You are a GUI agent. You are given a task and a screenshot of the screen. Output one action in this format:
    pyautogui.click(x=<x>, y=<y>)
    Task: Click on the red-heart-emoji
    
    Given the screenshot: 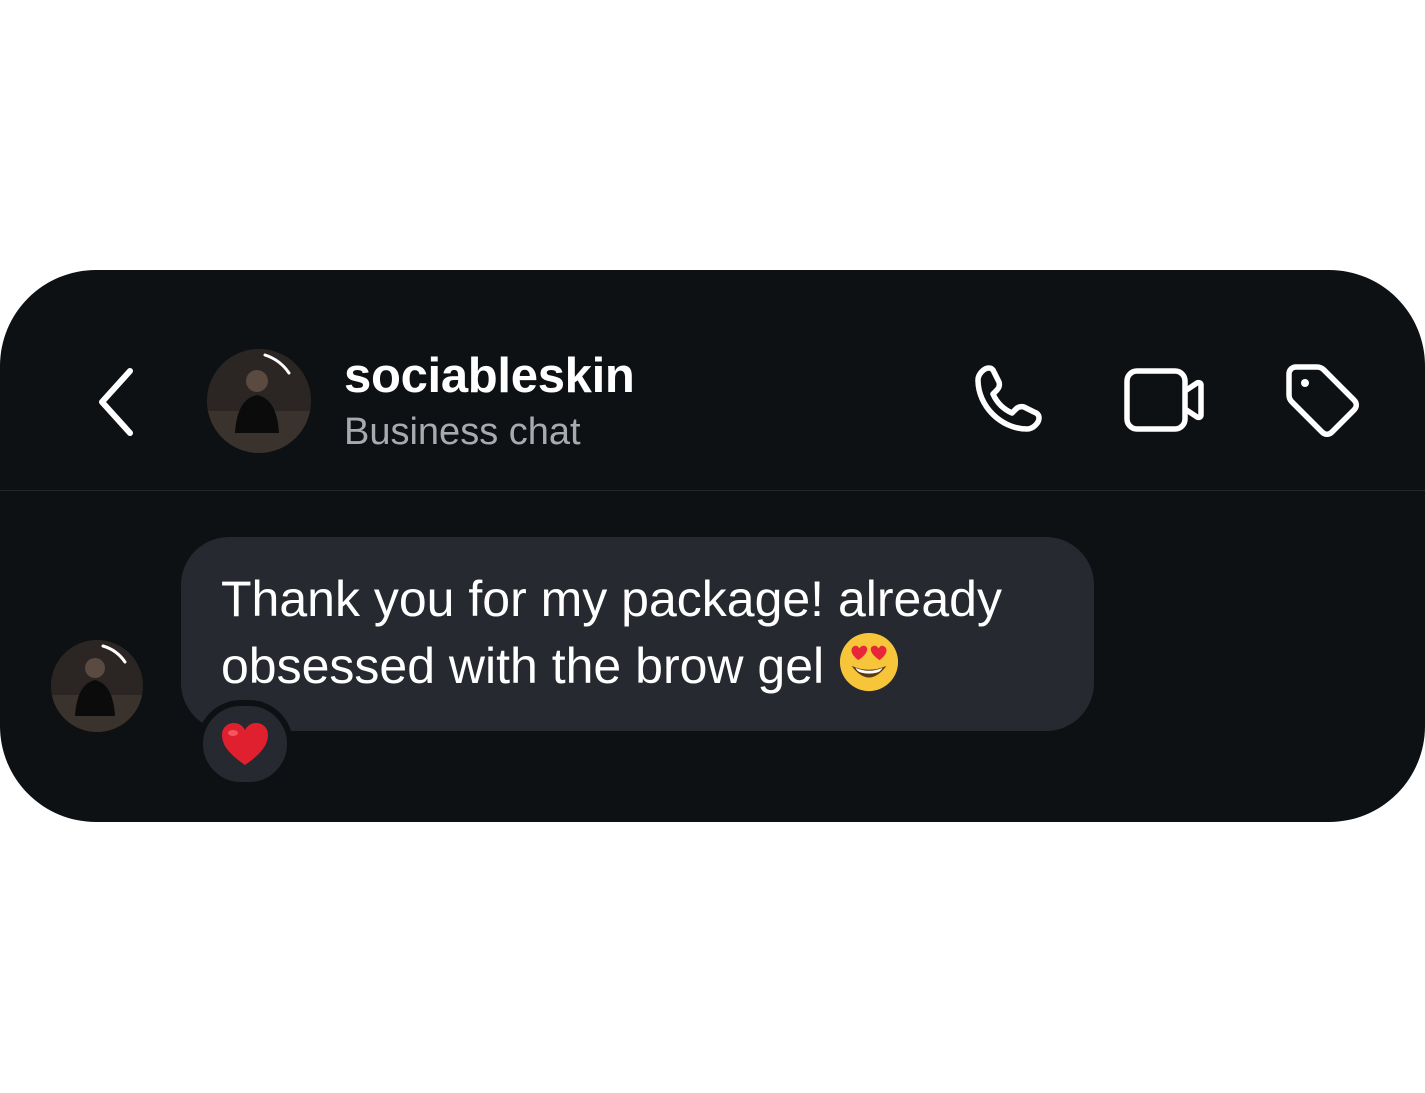 What is the action you would take?
    pyautogui.click(x=245, y=744)
    